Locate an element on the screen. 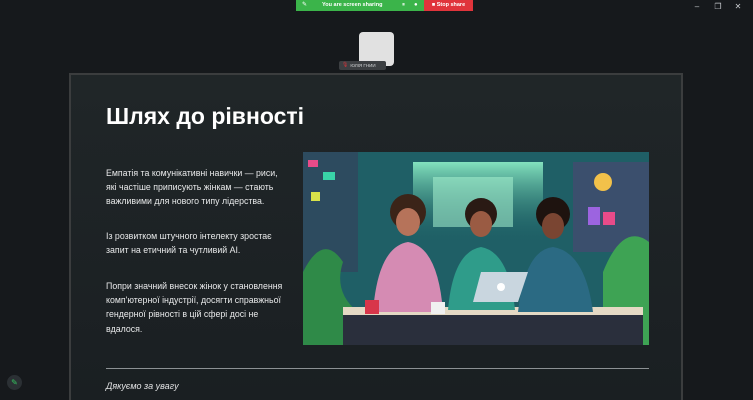 The image size is (753, 400). slide-divider is located at coordinates (377, 368).